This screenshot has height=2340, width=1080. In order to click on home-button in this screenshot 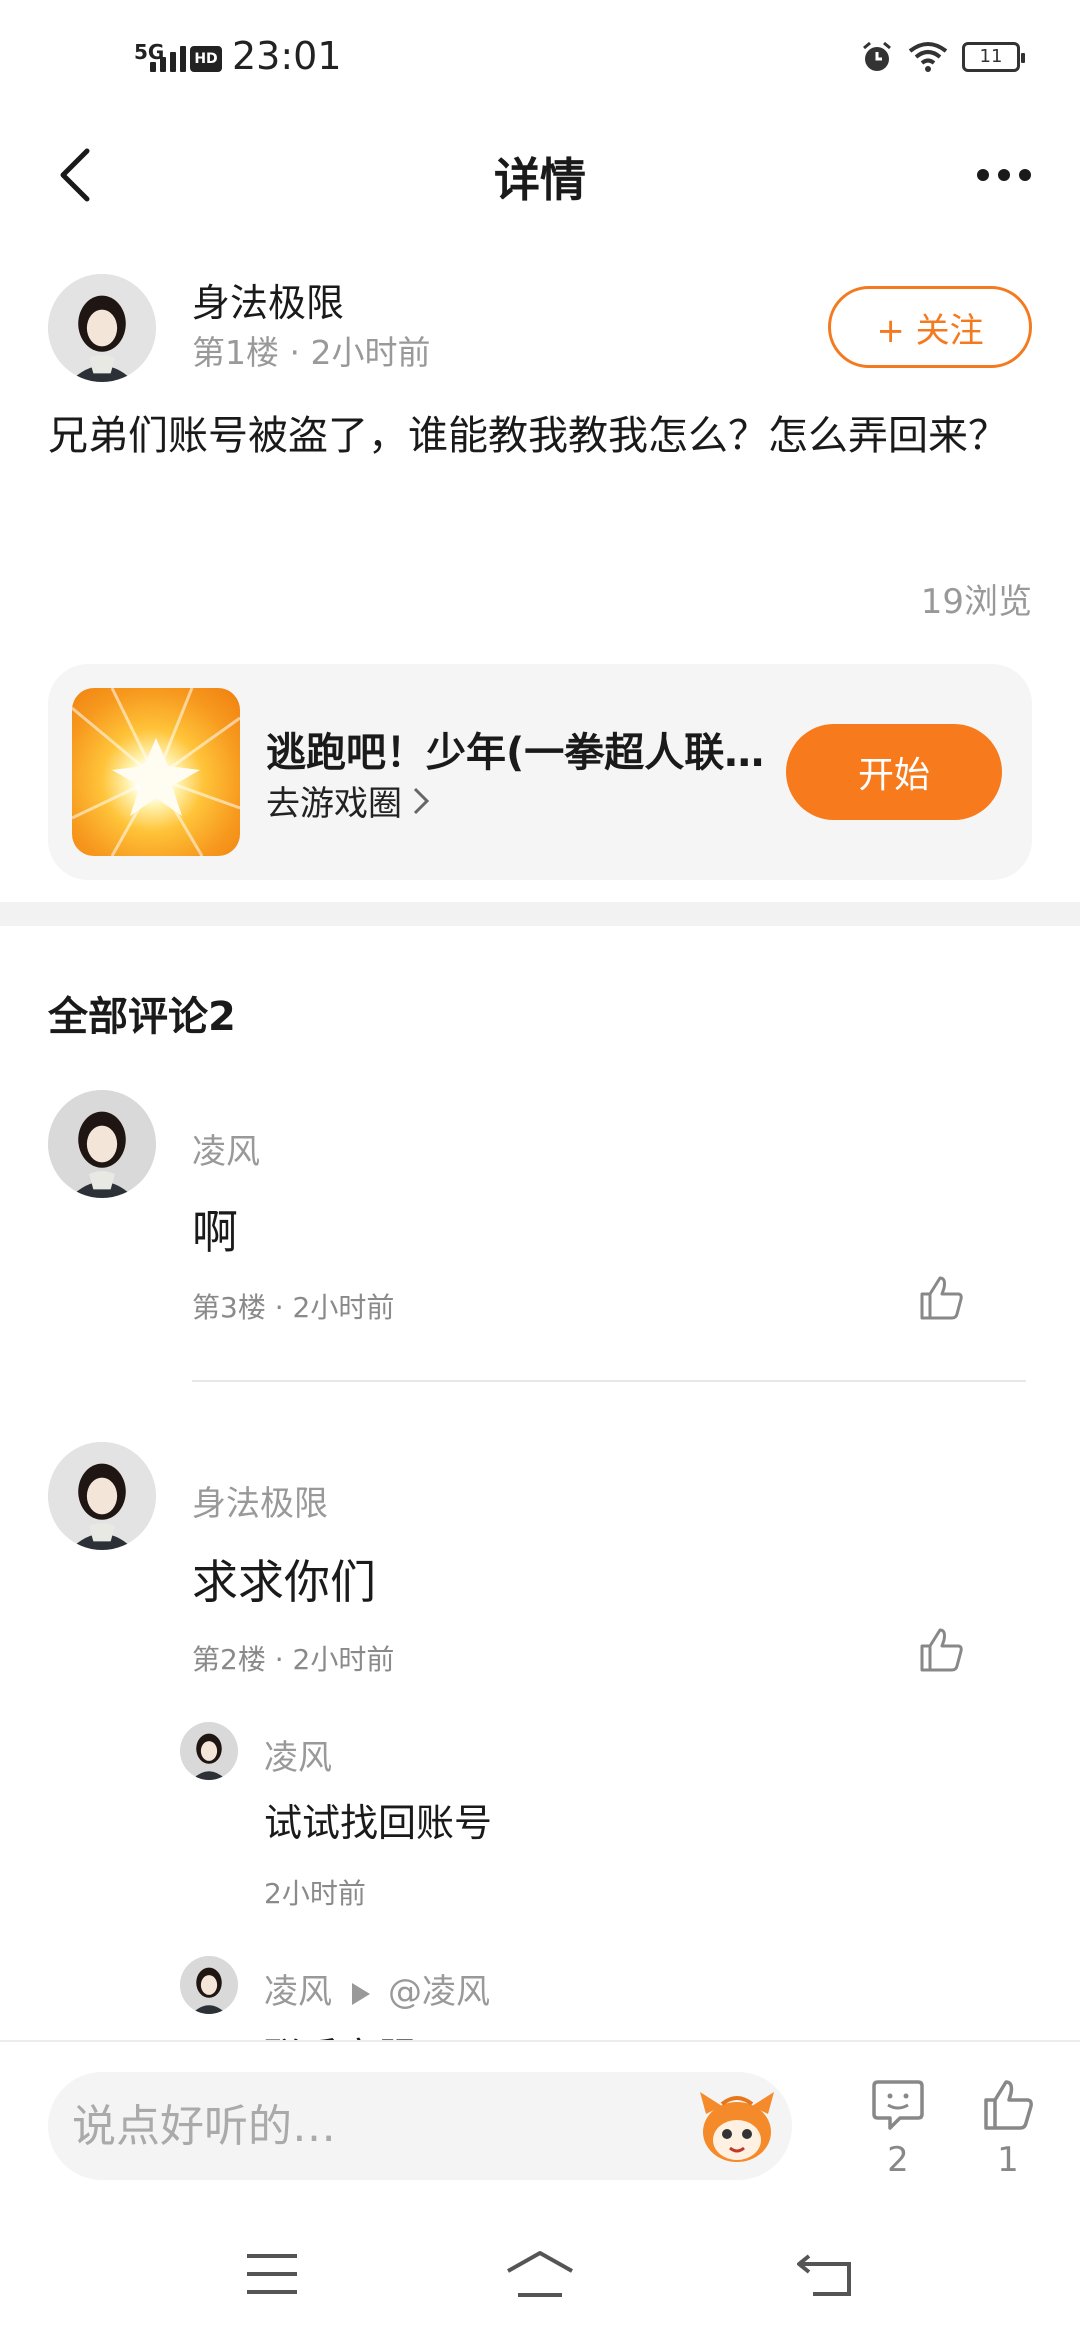, I will do `click(540, 2274)`.